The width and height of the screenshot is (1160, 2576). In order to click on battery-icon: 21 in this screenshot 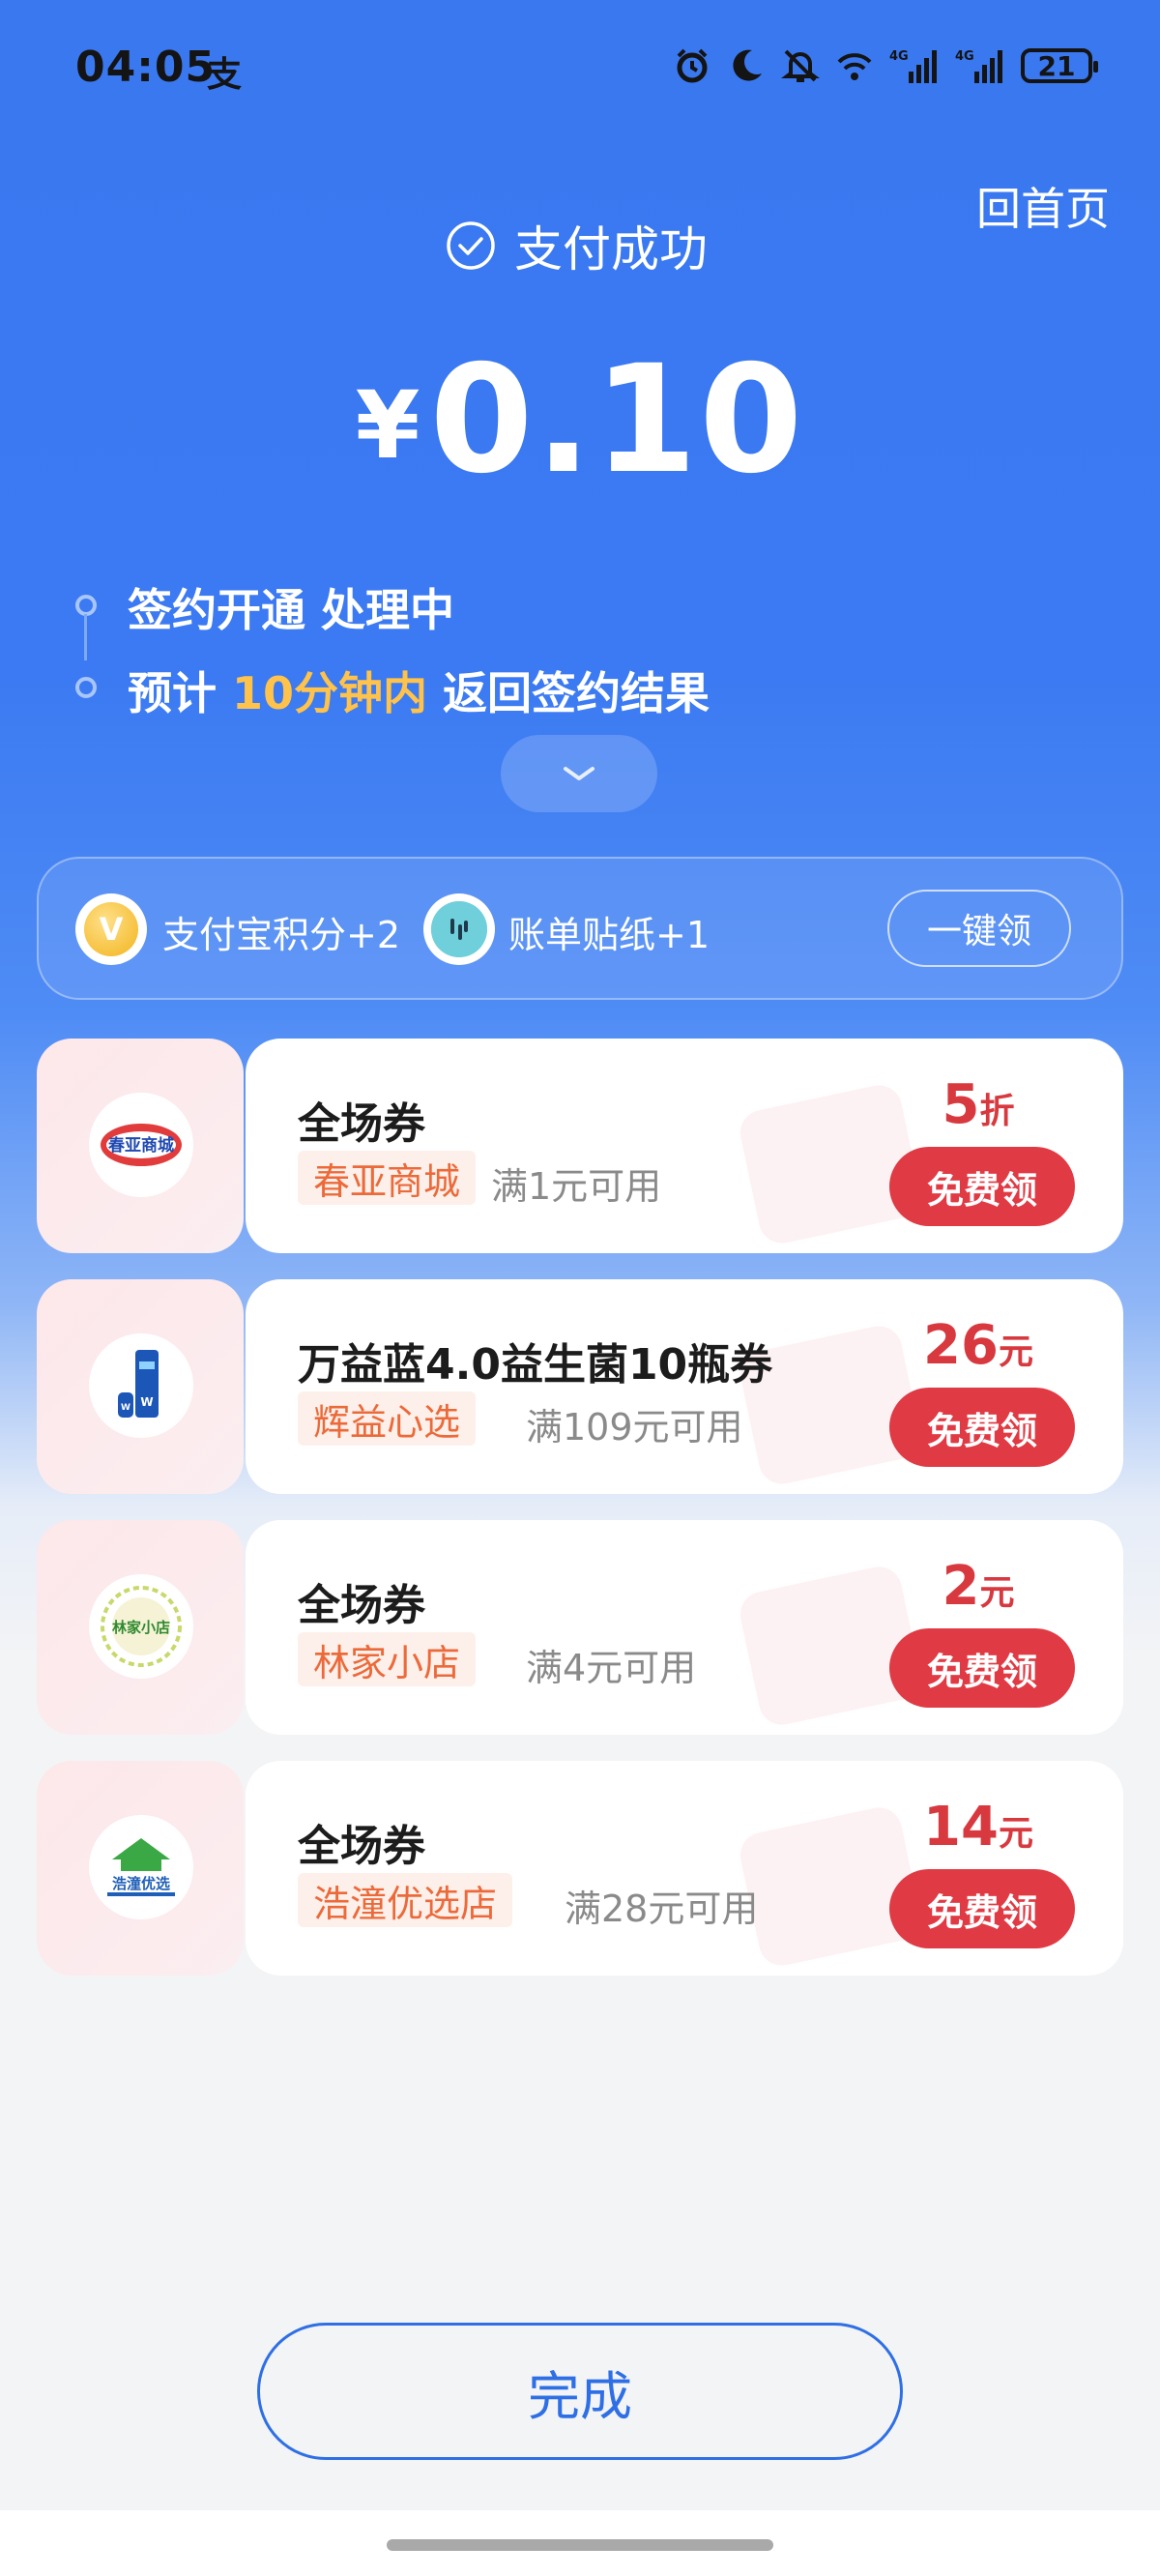, I will do `click(1059, 65)`.